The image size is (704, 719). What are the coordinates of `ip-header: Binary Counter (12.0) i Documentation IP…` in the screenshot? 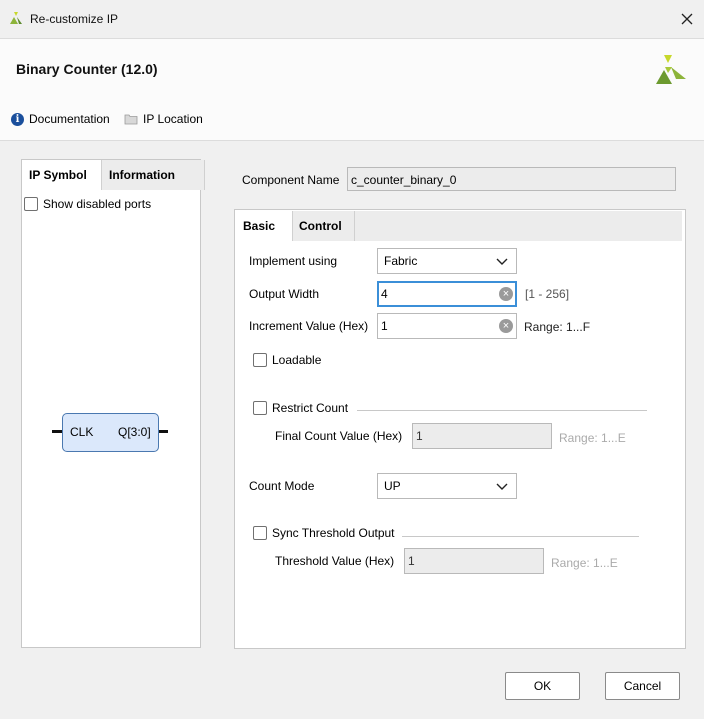 It's located at (352, 90).